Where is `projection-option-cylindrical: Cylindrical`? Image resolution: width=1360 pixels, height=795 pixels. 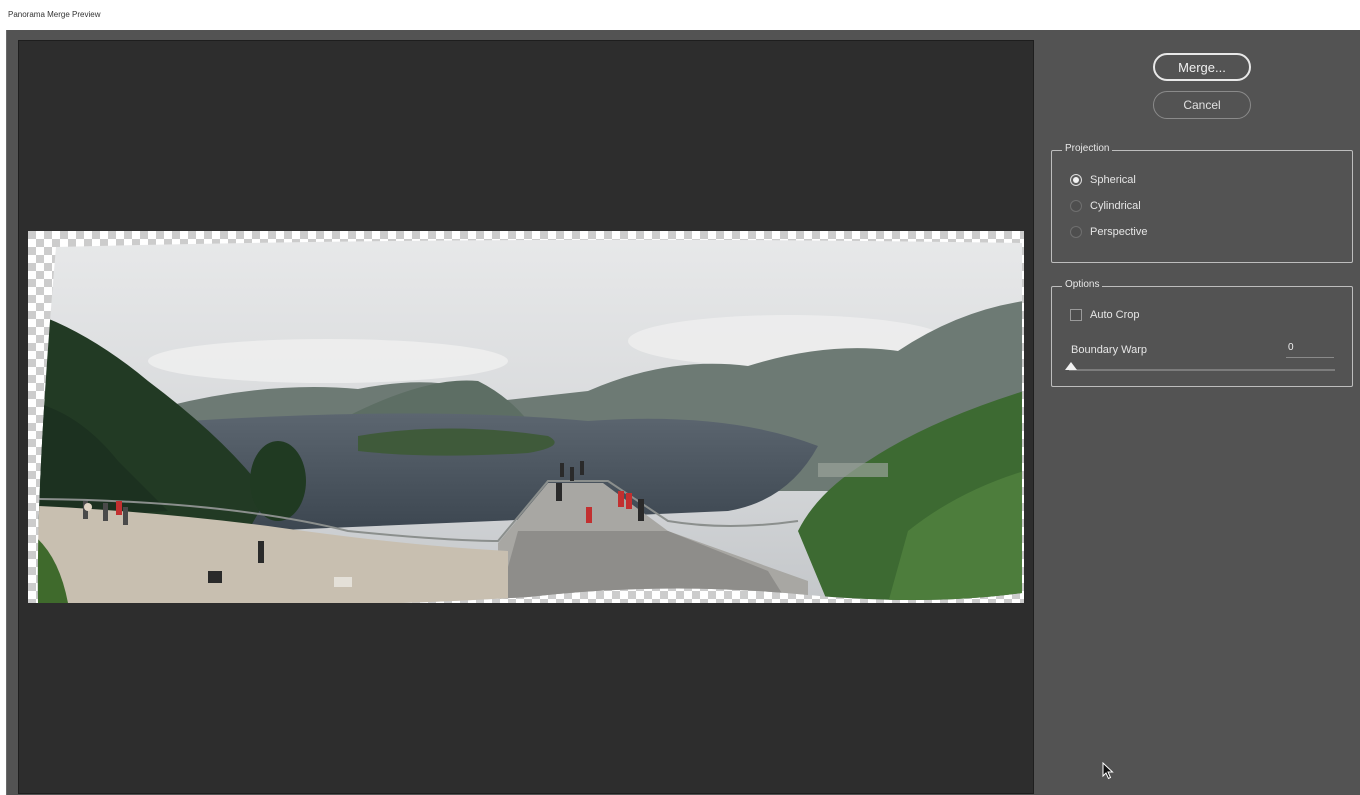 projection-option-cylindrical: Cylindrical is located at coordinates (1105, 206).